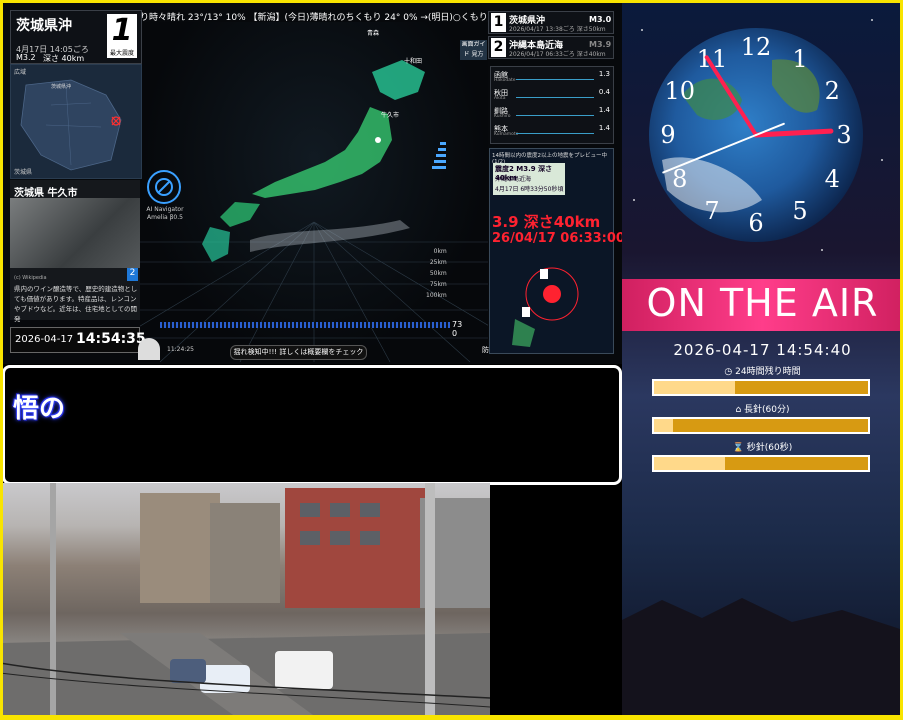 This screenshot has width=903, height=720. Describe the element at coordinates (758, 135) in the screenshot. I see `analog-clock: 12 1234567891011` at that location.